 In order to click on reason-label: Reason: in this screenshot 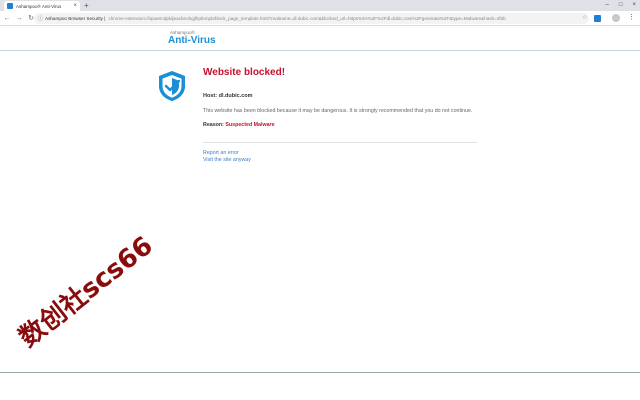, I will do `click(213, 125)`.